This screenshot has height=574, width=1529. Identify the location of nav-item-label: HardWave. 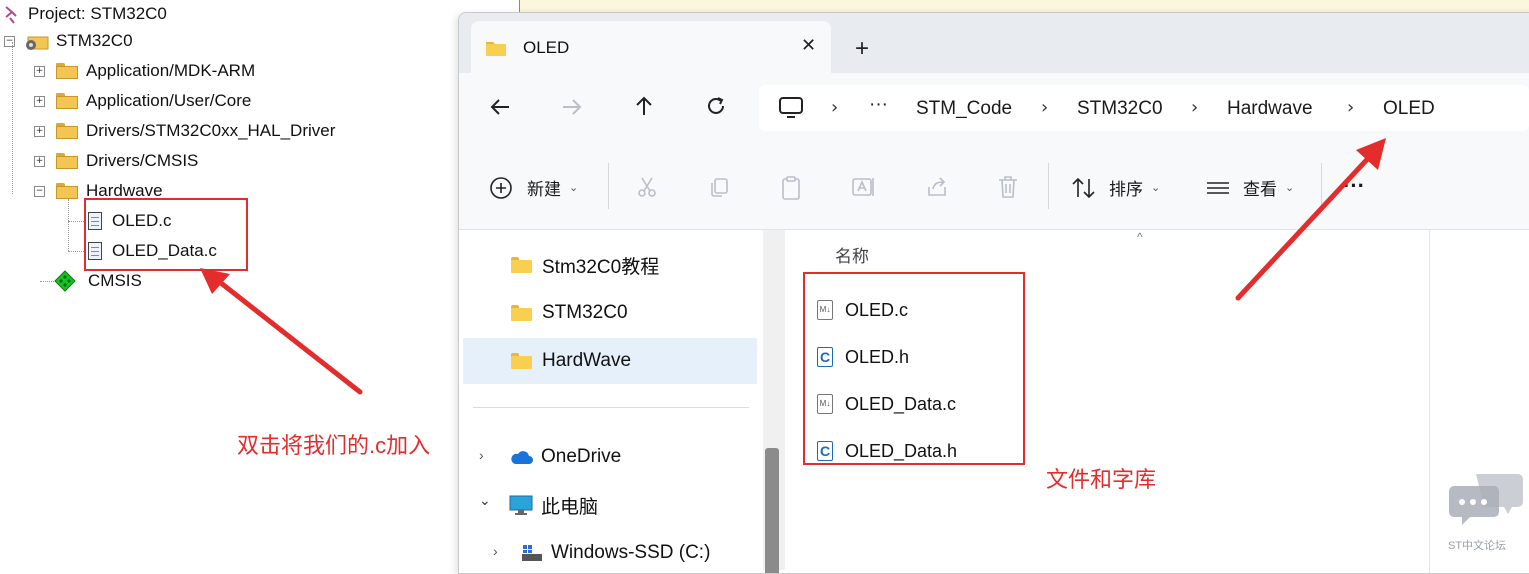
(587, 360).